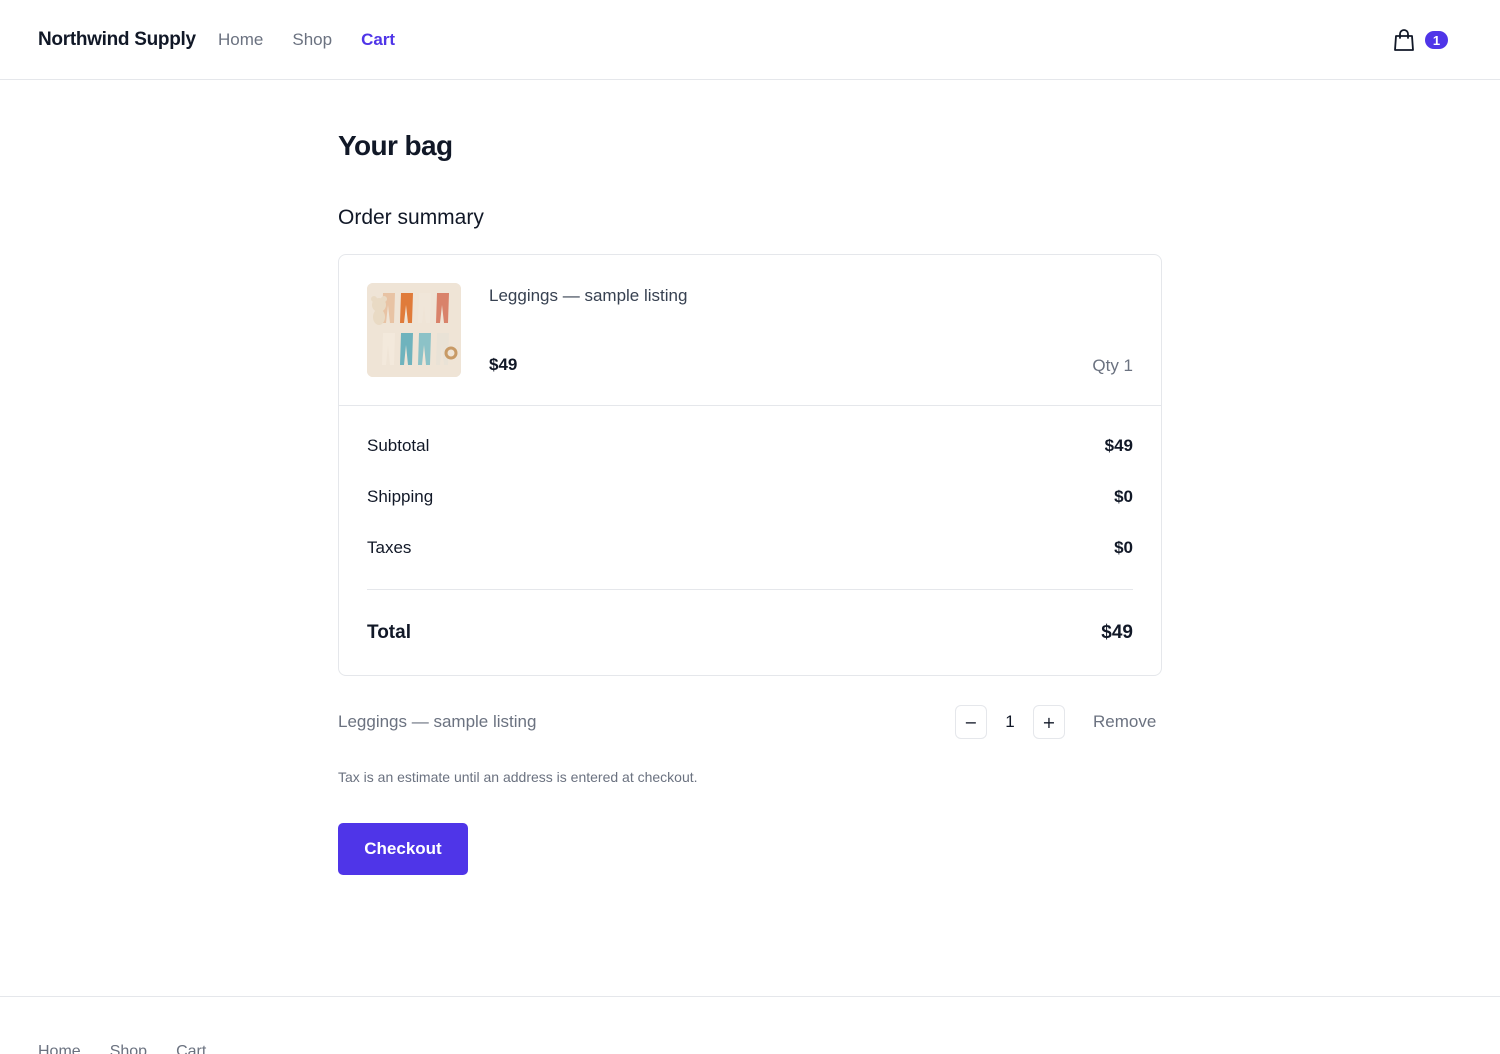  Describe the element at coordinates (400, 496) in the screenshot. I see `shipping-label: Shipping` at that location.